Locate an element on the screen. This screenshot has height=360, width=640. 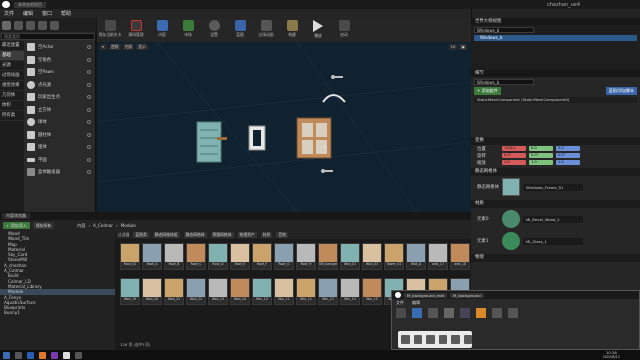
build-button: 构建 is located at coordinates (292, 29).